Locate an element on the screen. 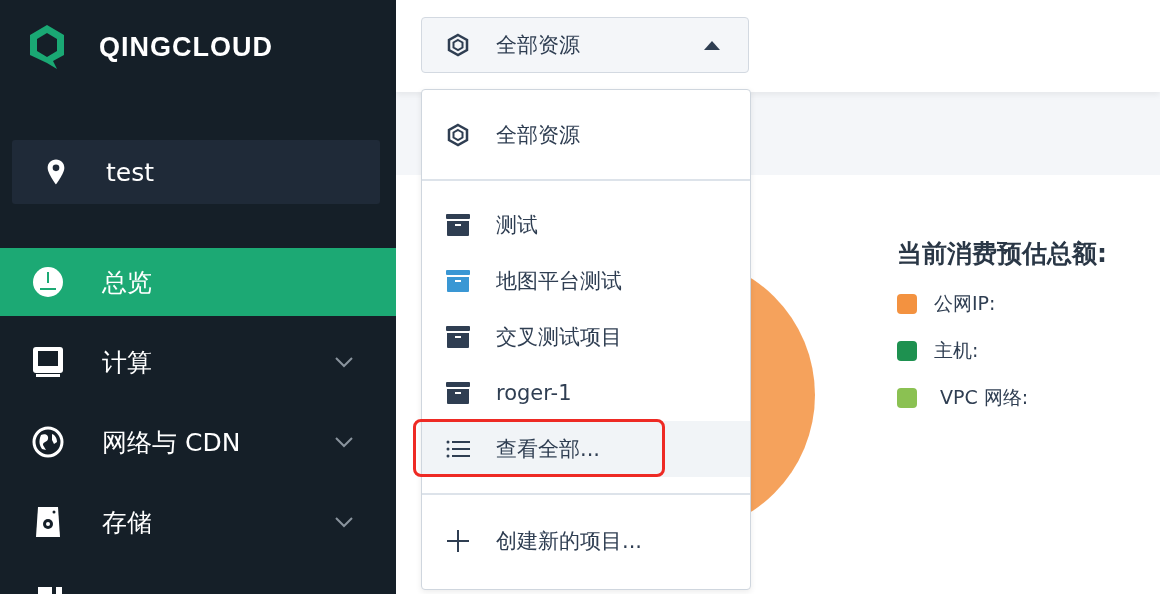 This screenshot has height=594, width=1160. summary-title: 当前消费预估总额: is located at coordinates (1002, 254).